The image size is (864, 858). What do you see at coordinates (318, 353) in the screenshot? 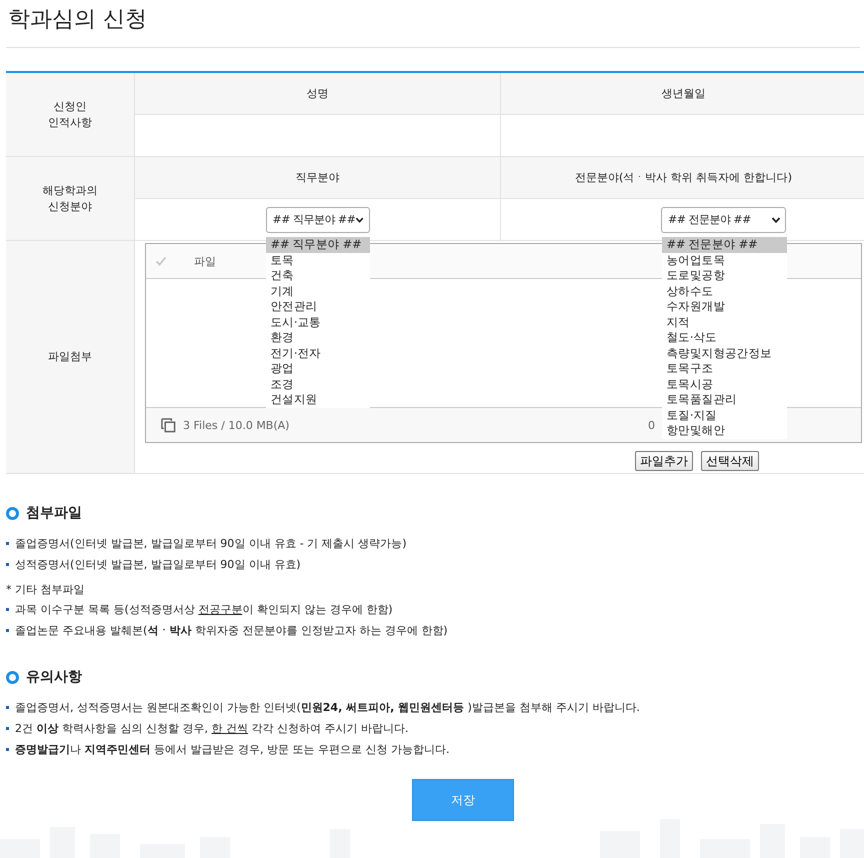
I see `dropdown-option: 전기·전자` at bounding box center [318, 353].